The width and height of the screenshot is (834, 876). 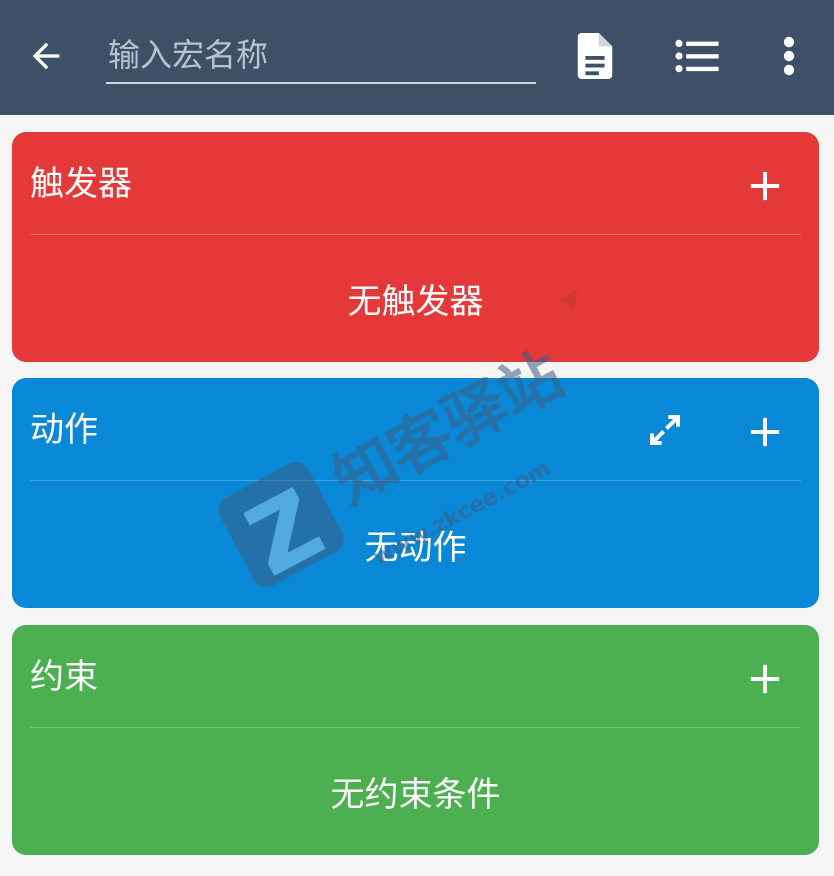 What do you see at coordinates (81, 184) in the screenshot?
I see `triggers-title: 触发器` at bounding box center [81, 184].